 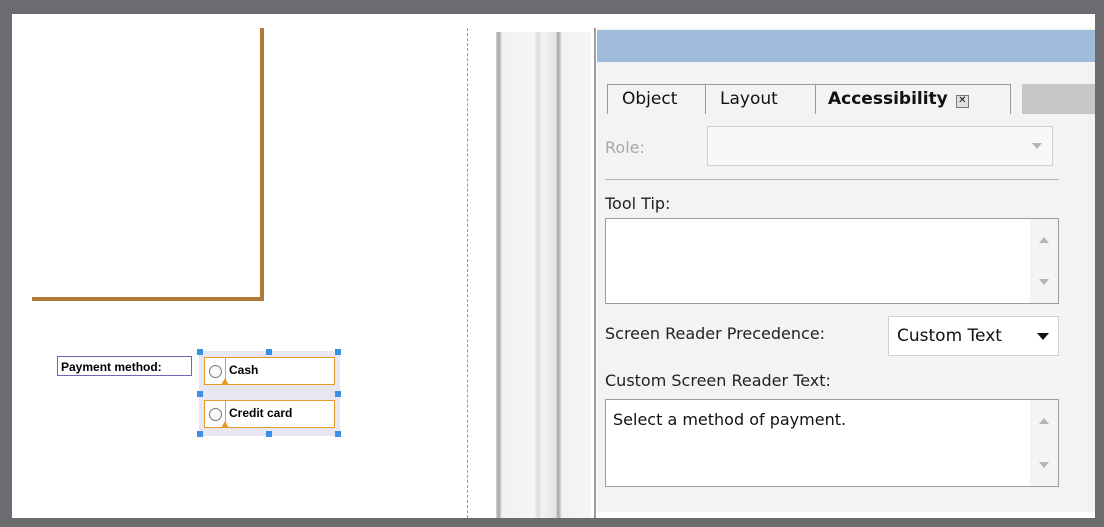 What do you see at coordinates (280, 371) in the screenshot?
I see `radio-option-caption: Cash` at bounding box center [280, 371].